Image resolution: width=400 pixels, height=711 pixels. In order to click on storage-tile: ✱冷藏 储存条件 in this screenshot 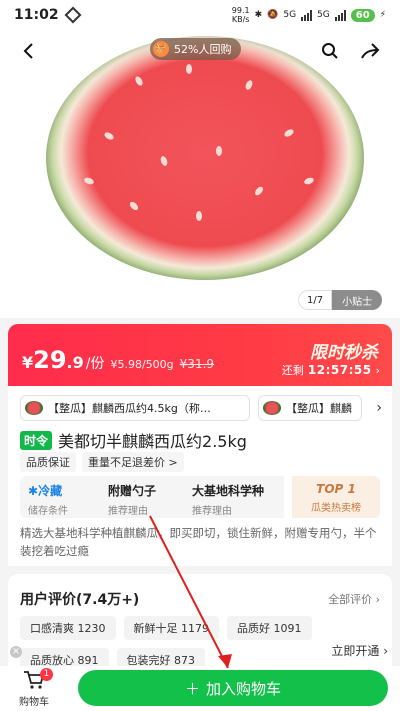, I will do `click(60, 497)`.